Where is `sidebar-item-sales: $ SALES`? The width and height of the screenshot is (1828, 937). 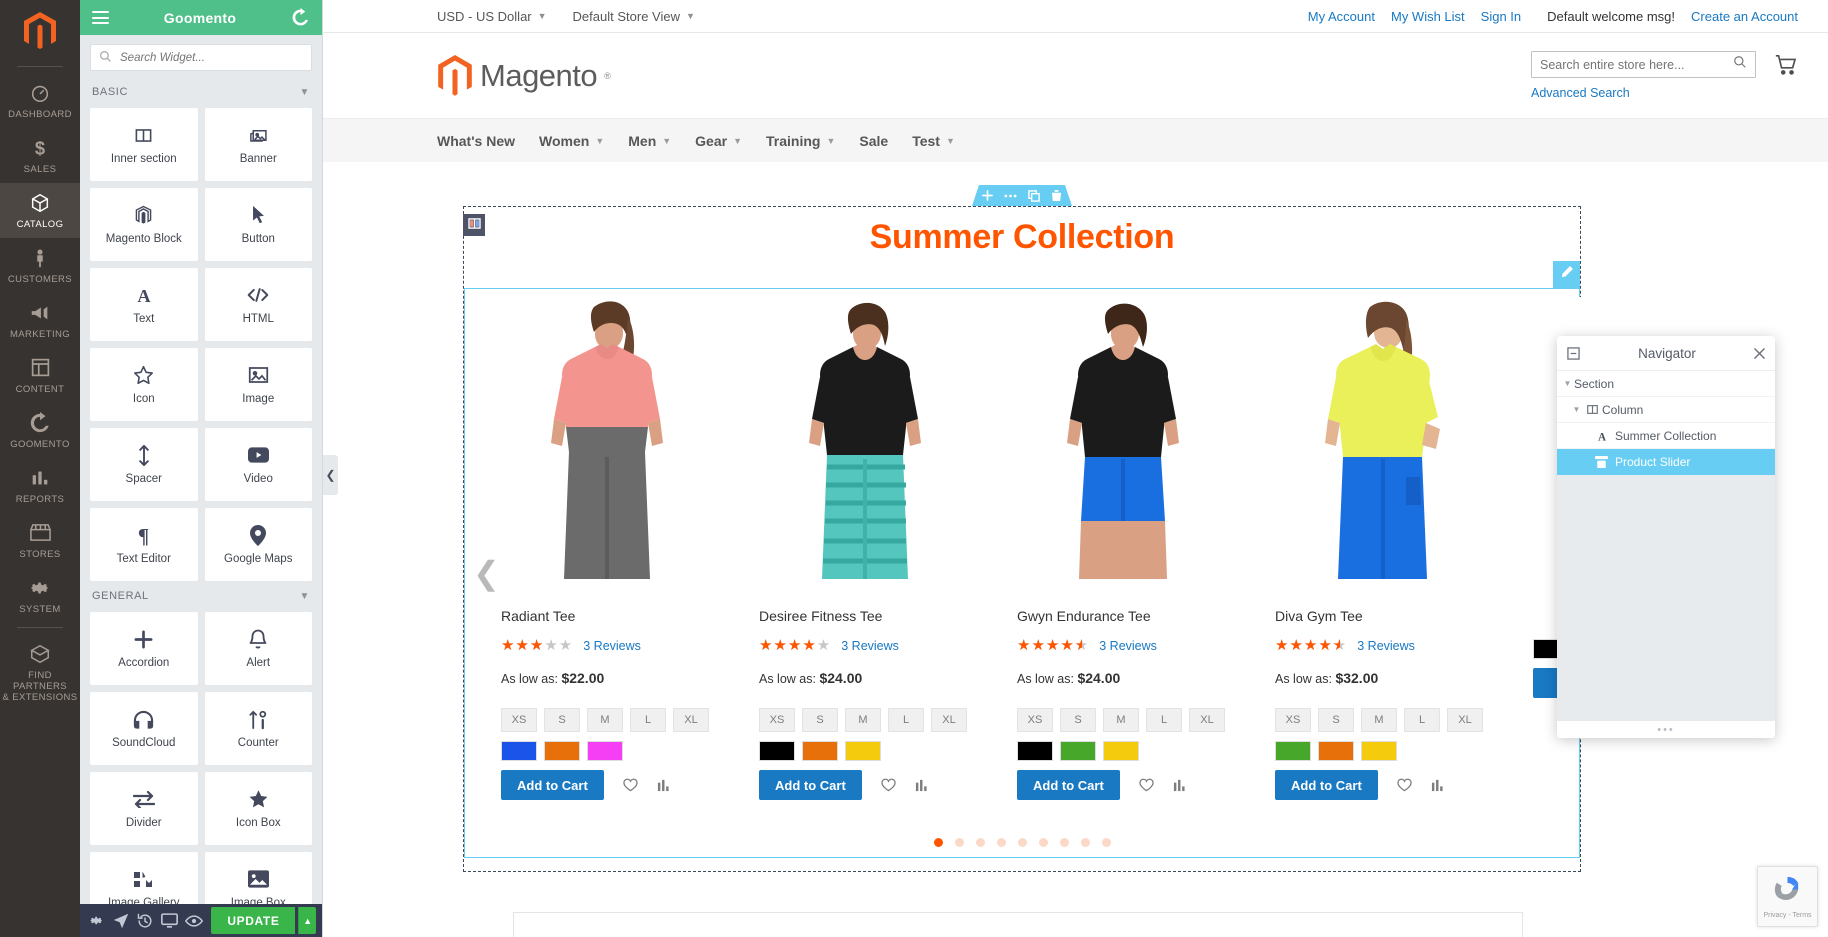 sidebar-item-sales: $ SALES is located at coordinates (40, 155).